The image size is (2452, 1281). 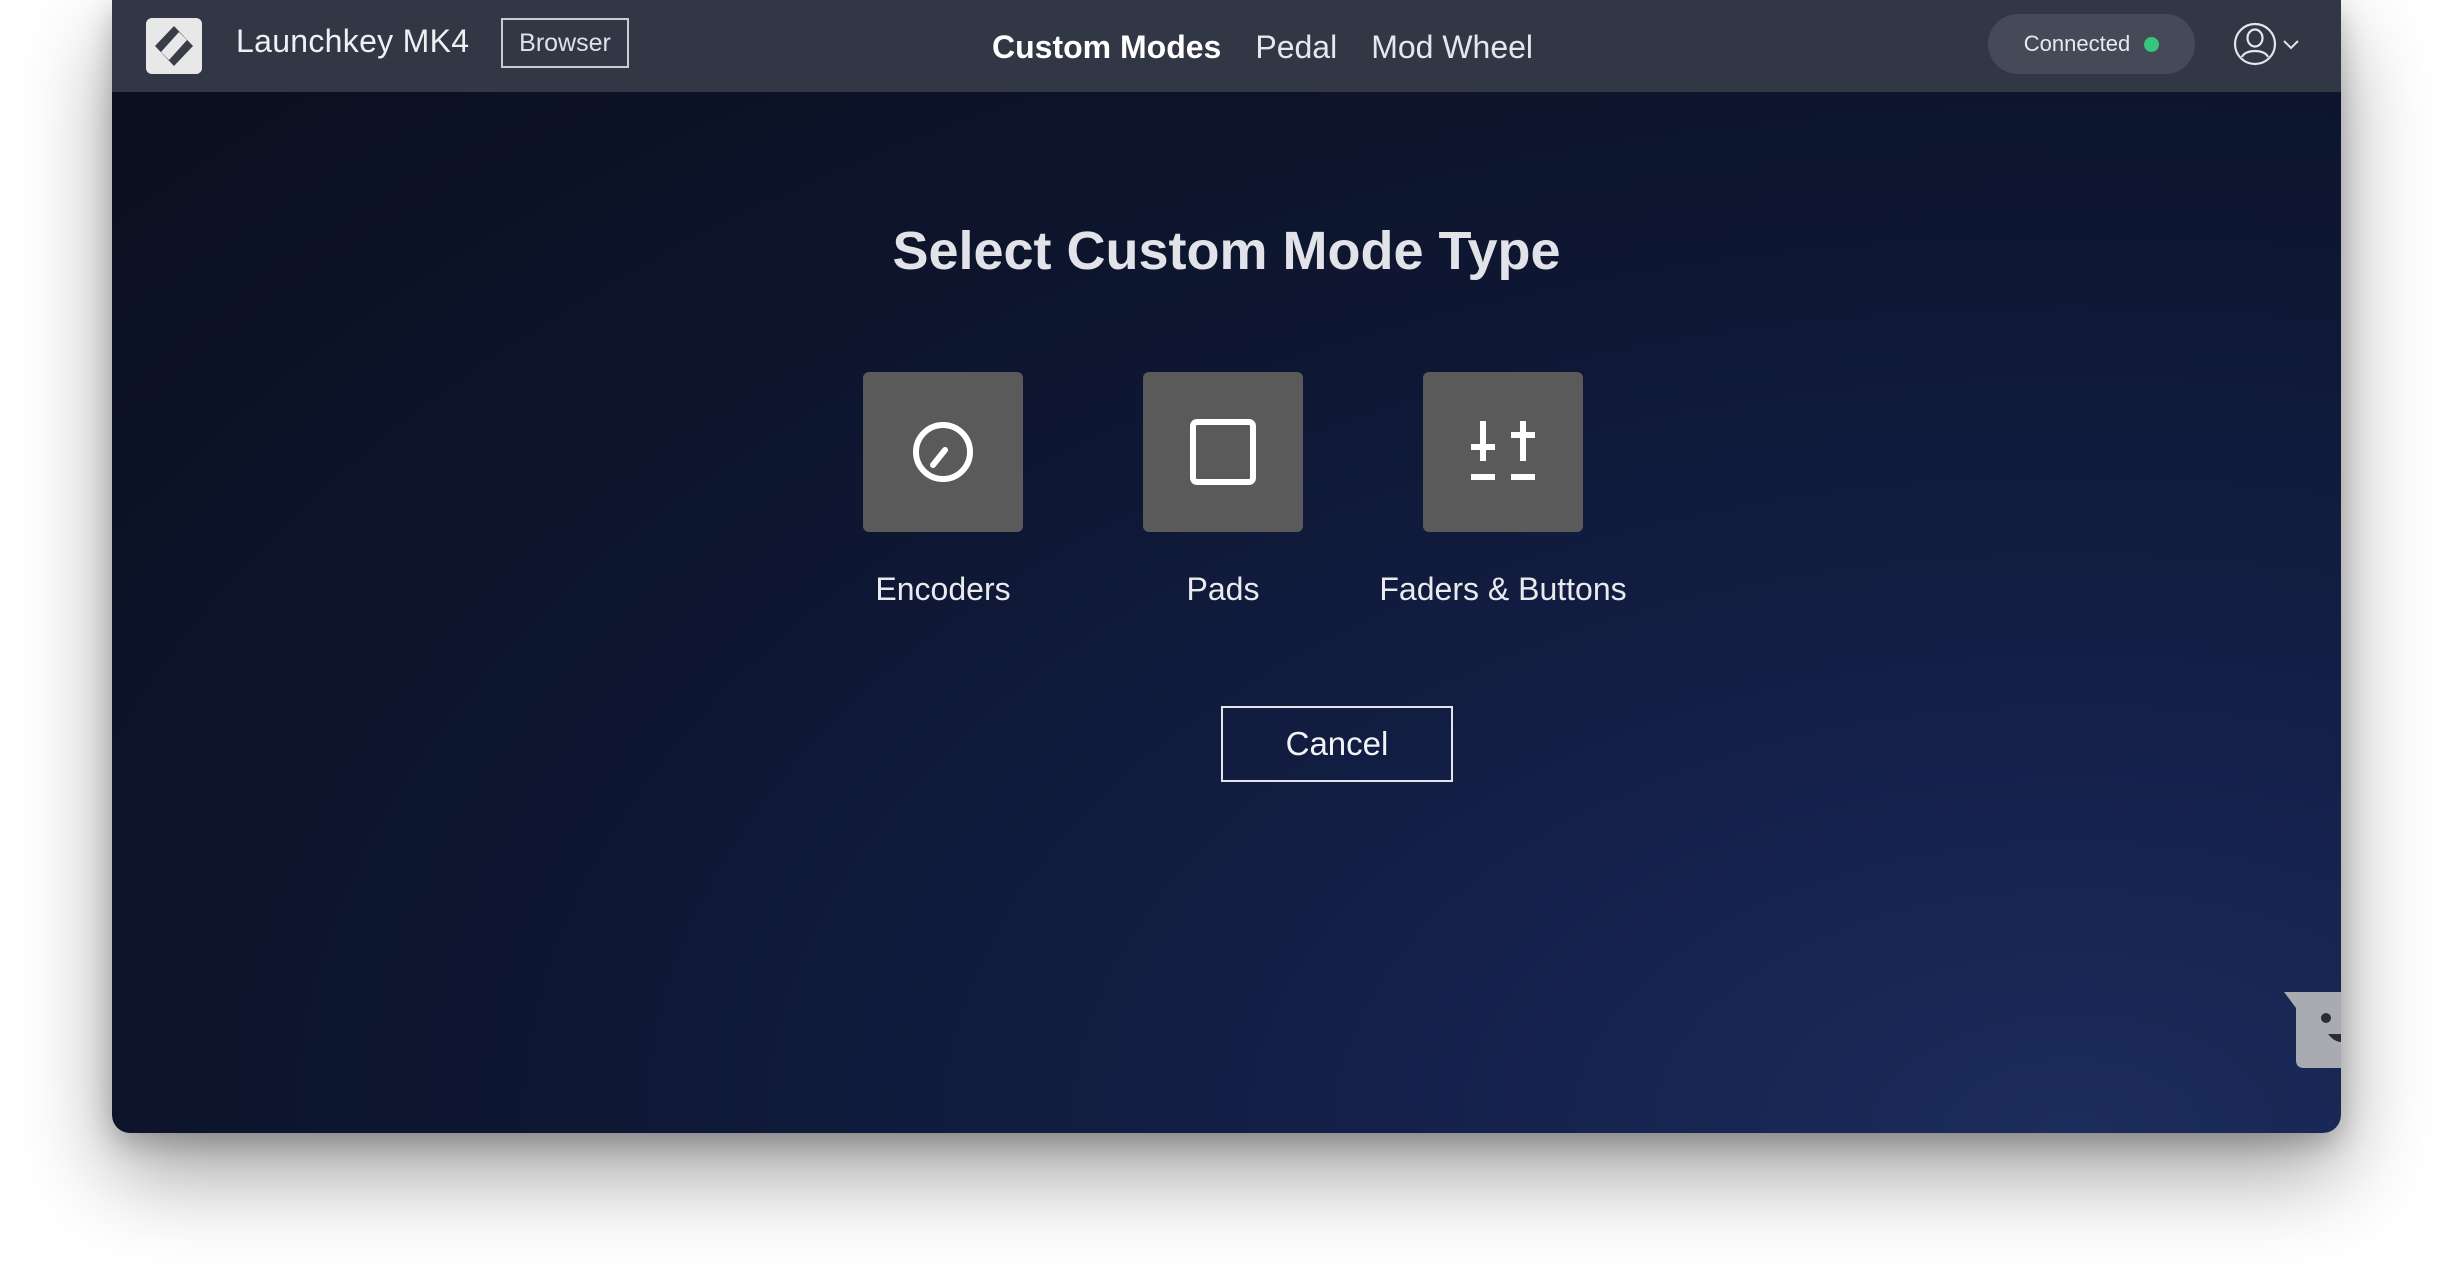 I want to click on encoders-option, so click(x=943, y=452).